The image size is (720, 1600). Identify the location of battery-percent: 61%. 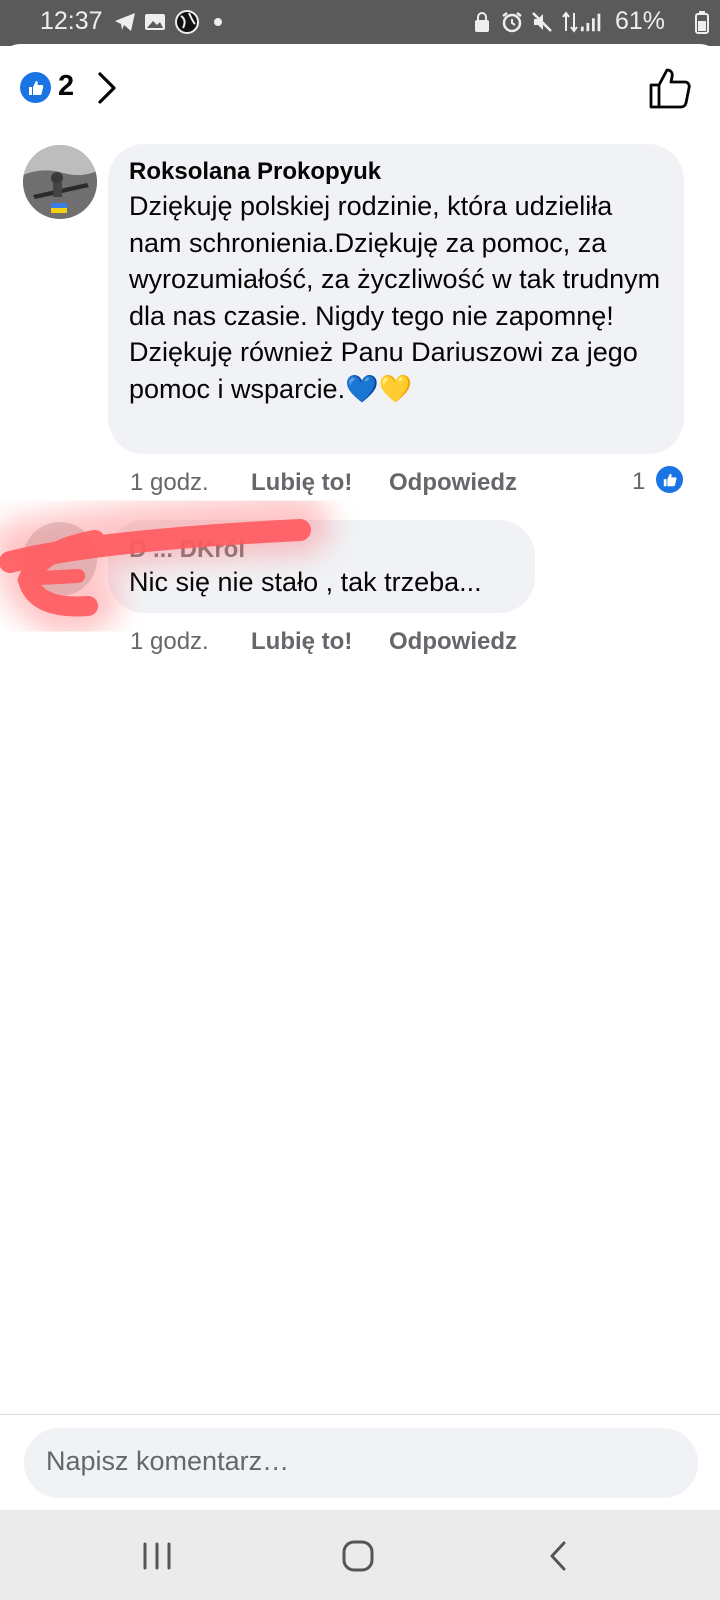
(640, 21).